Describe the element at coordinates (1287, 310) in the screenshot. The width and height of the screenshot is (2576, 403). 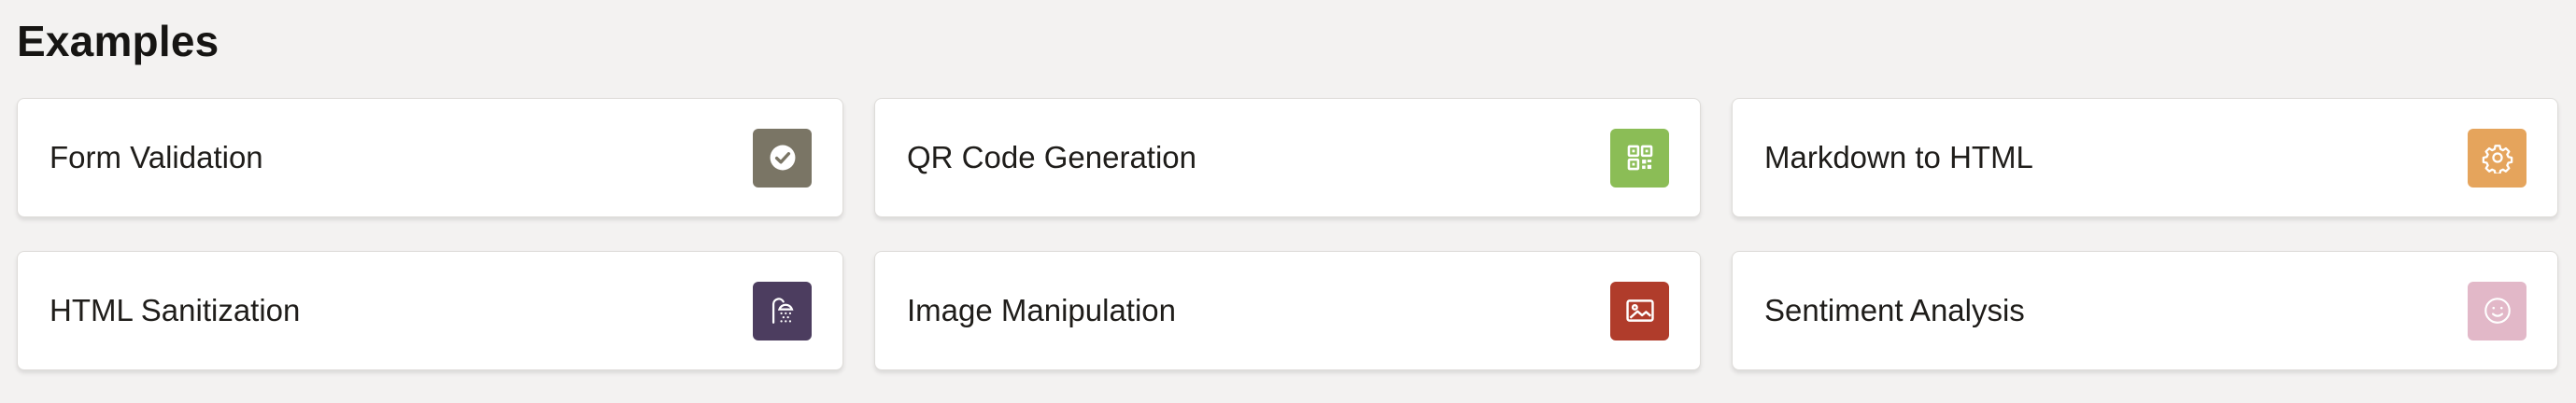
I see `card-image-manipulation: Image Manipulation` at that location.